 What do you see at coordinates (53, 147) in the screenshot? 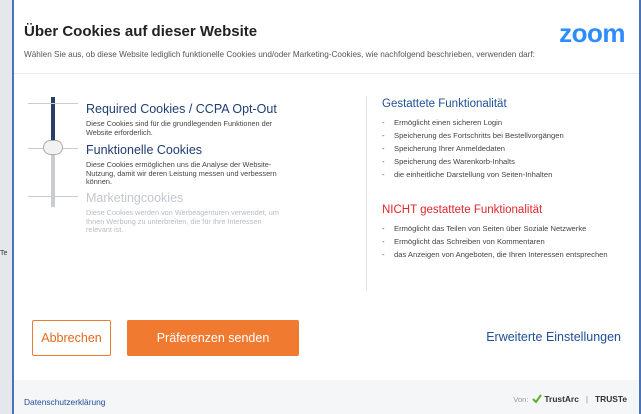
I see `cookie-level-slider-handle` at bounding box center [53, 147].